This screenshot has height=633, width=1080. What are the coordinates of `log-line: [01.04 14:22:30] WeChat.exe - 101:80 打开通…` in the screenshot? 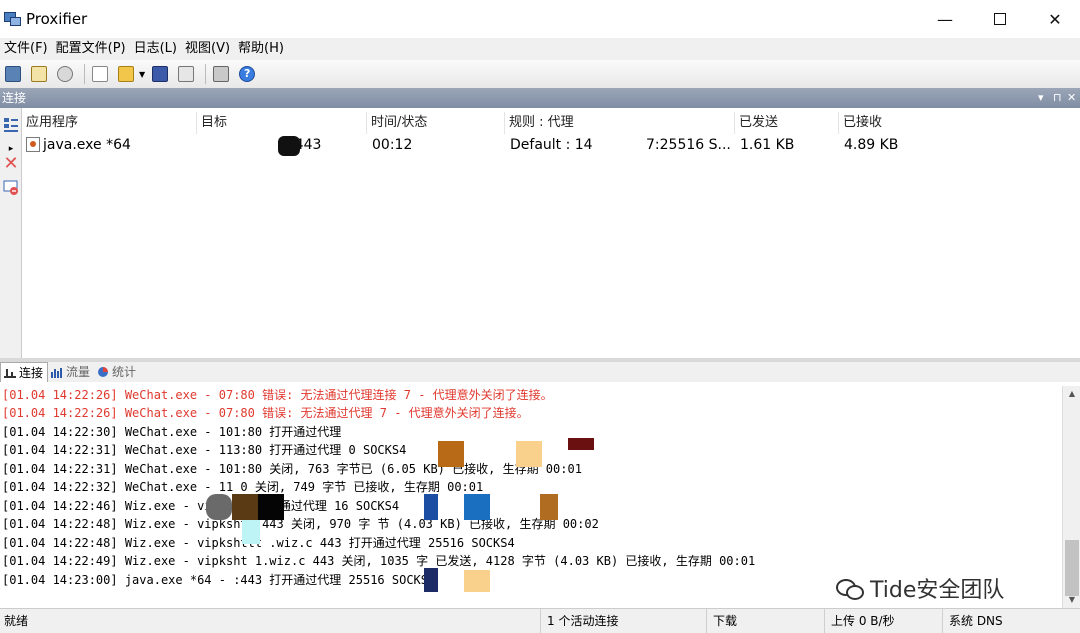 It's located at (172, 432).